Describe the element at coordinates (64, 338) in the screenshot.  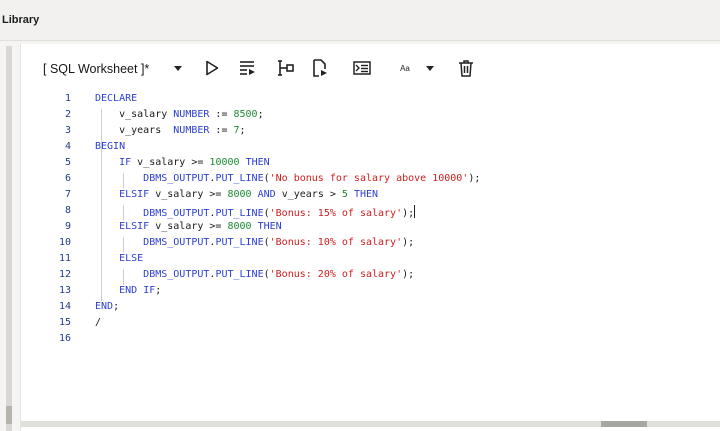
I see `line-number: 16` at that location.